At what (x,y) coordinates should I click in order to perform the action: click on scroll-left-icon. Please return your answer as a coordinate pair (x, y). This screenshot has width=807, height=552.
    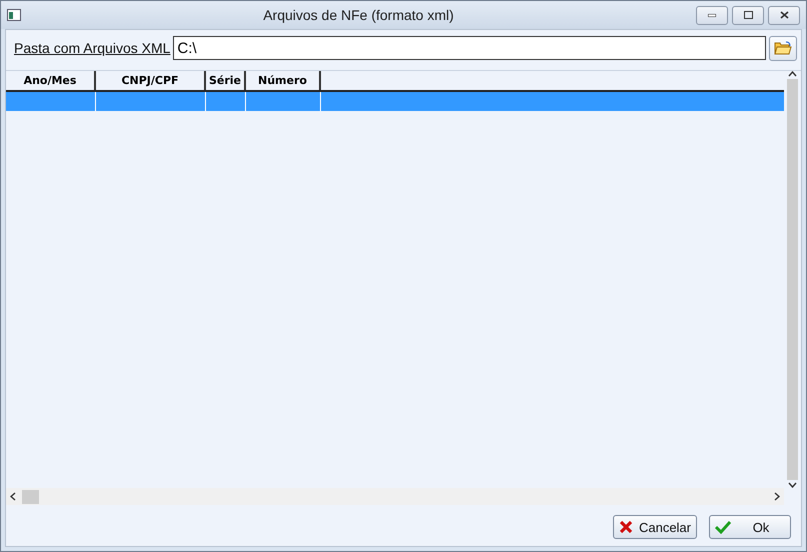
    Looking at the image, I should click on (13, 496).